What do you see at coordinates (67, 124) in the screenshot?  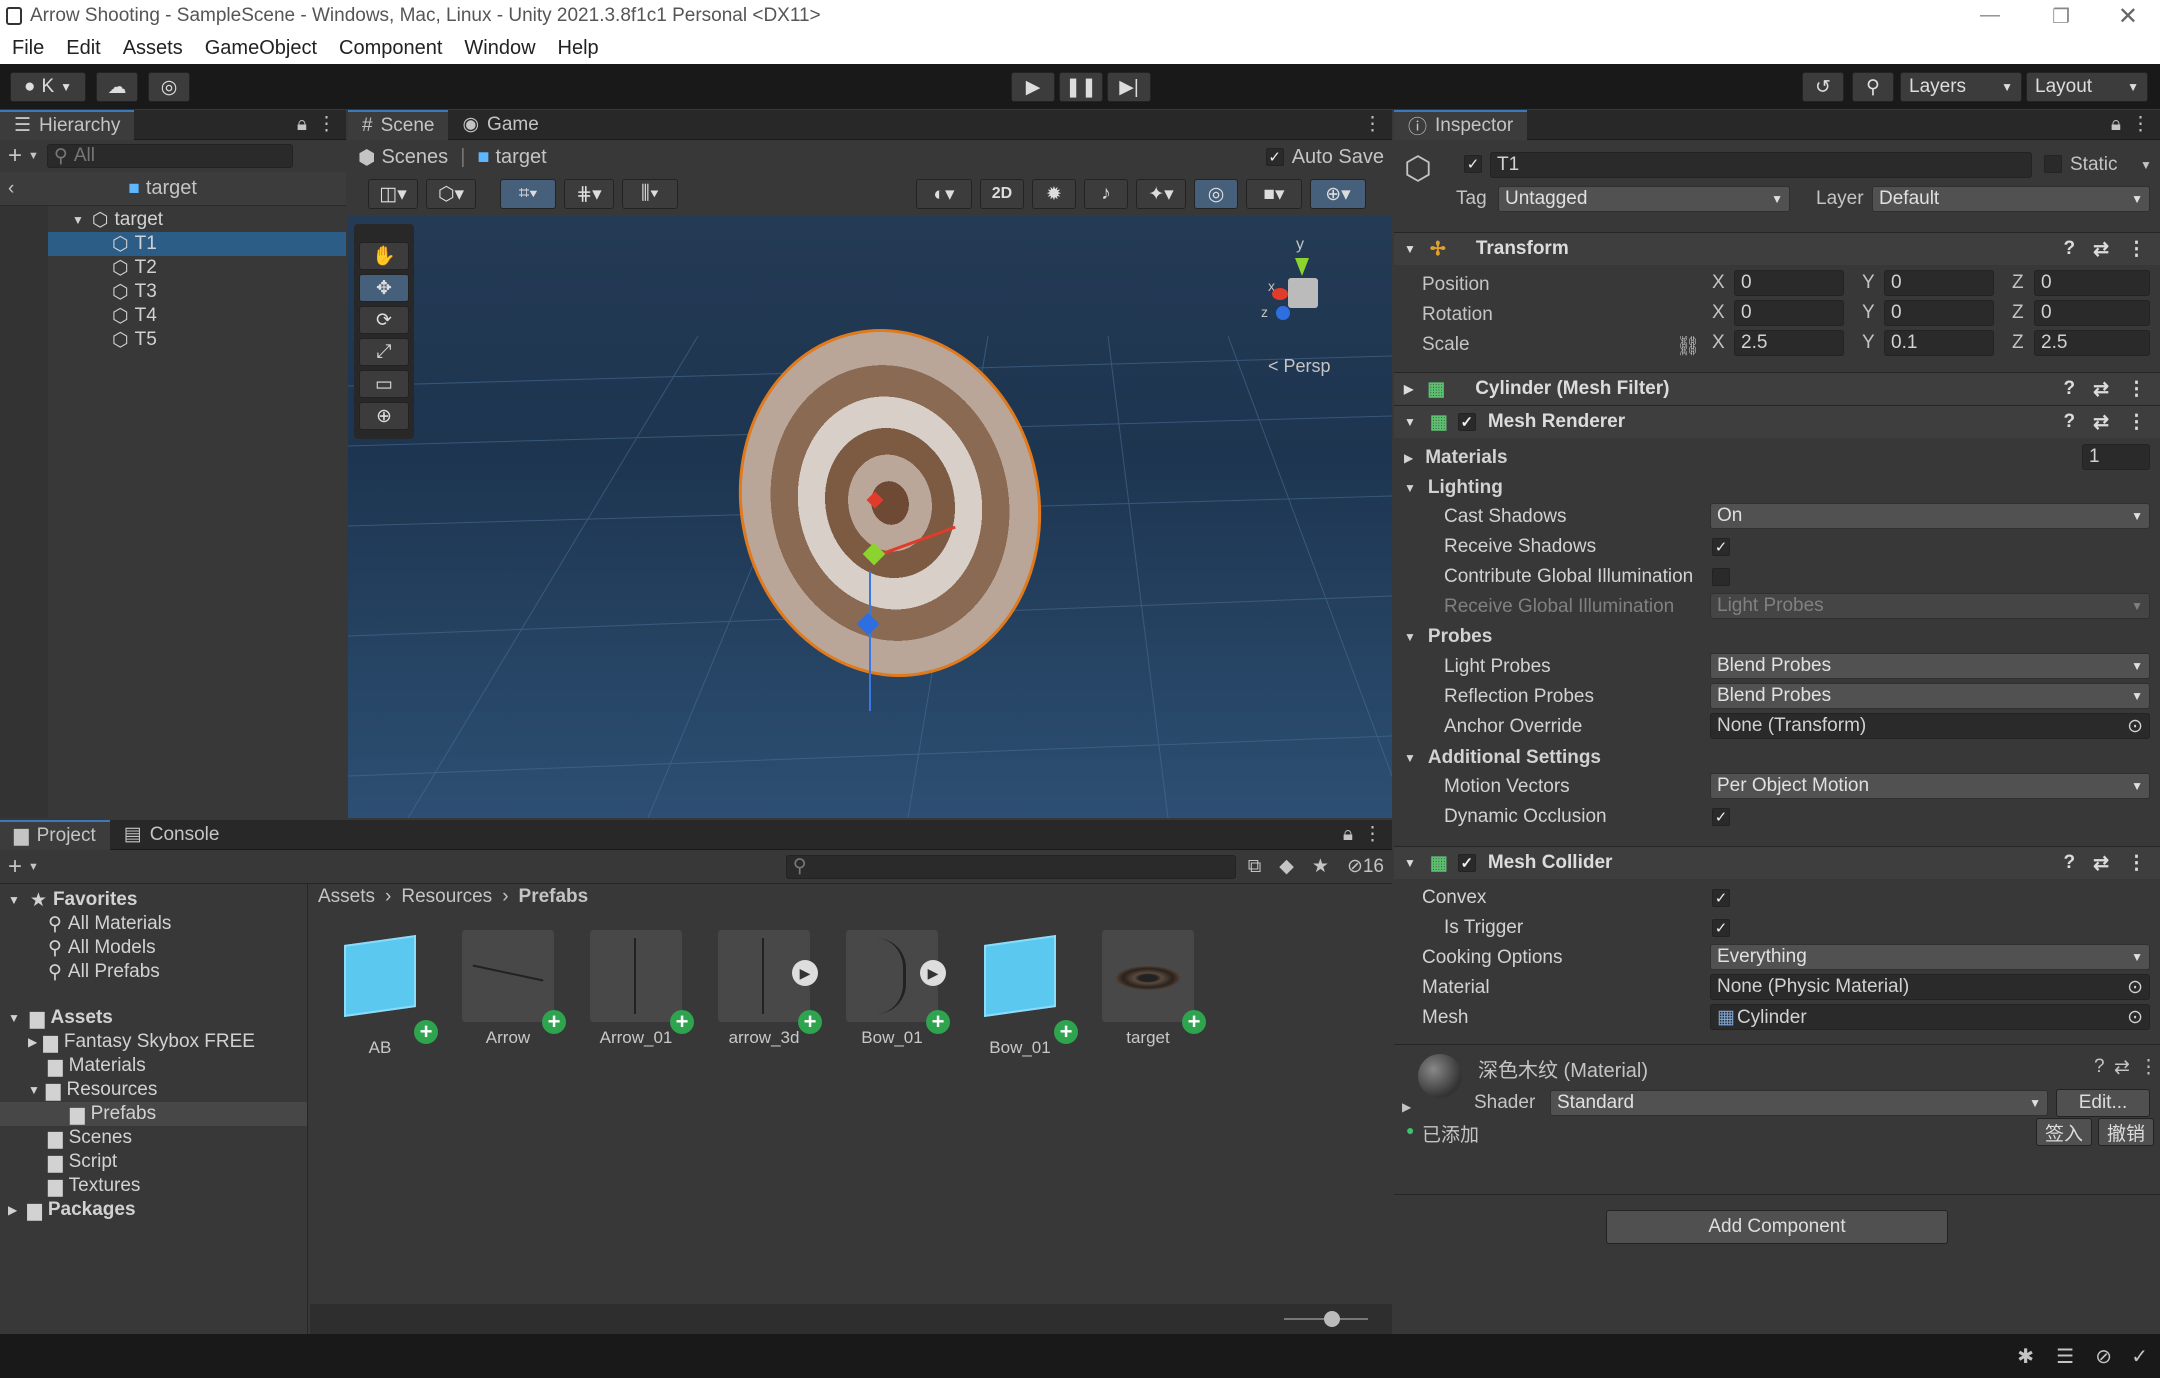 I see `tab-hierarchy: ☰ Hierarchy` at bounding box center [67, 124].